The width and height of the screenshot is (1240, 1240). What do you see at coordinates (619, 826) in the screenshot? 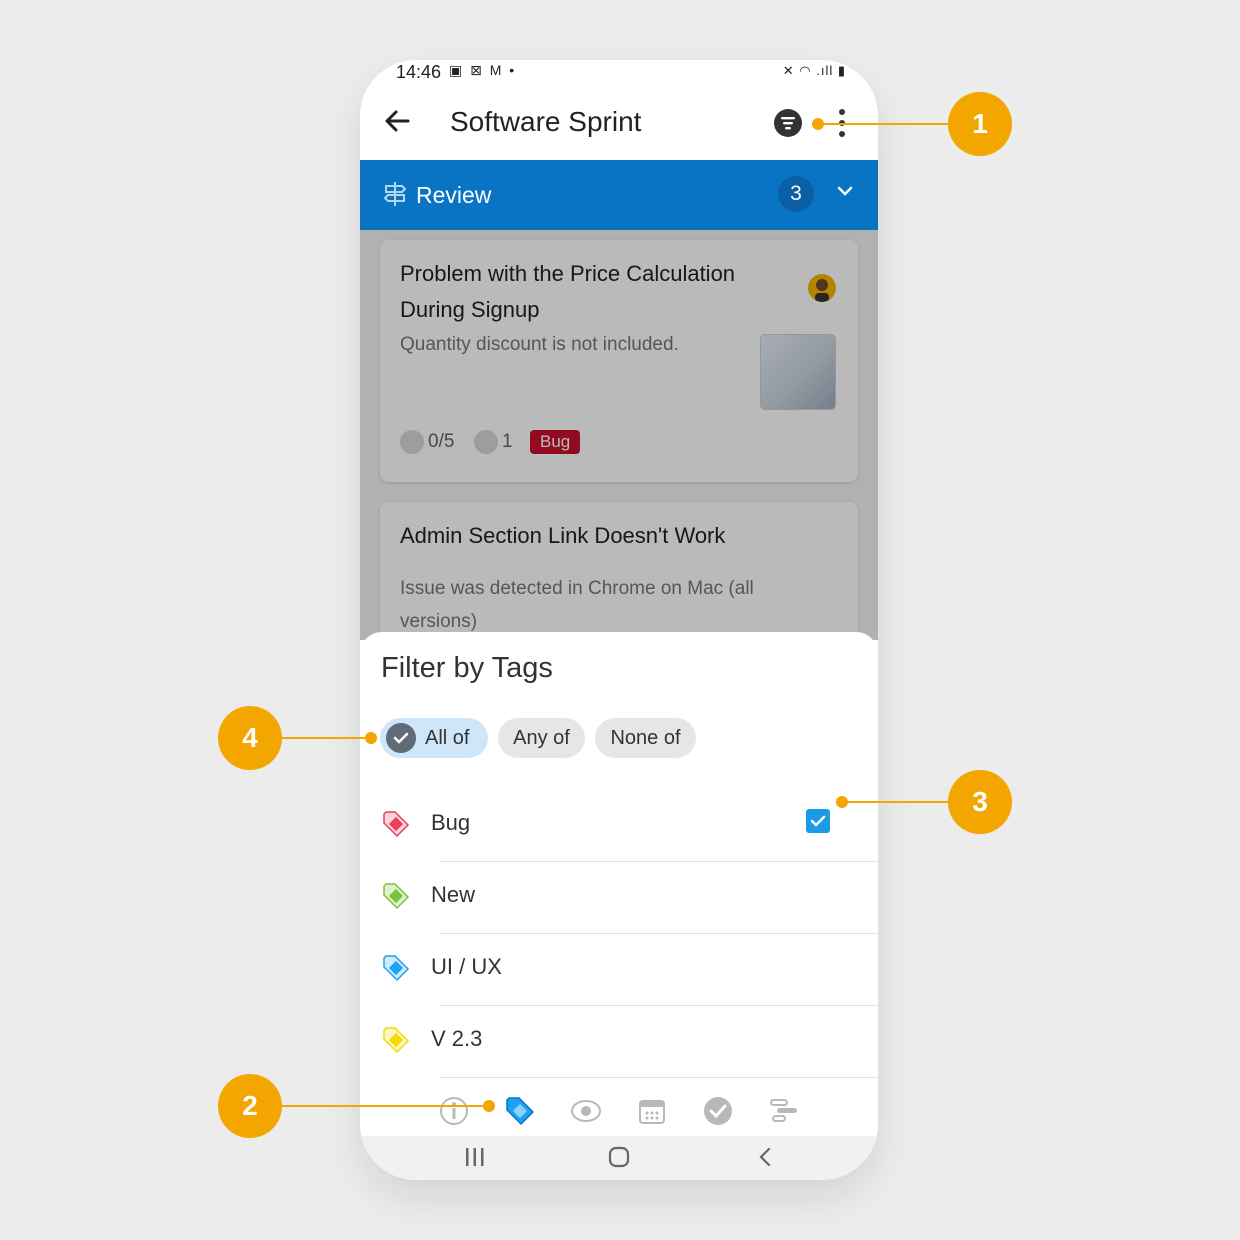
I see `tag-row-bug: Bug` at bounding box center [619, 826].